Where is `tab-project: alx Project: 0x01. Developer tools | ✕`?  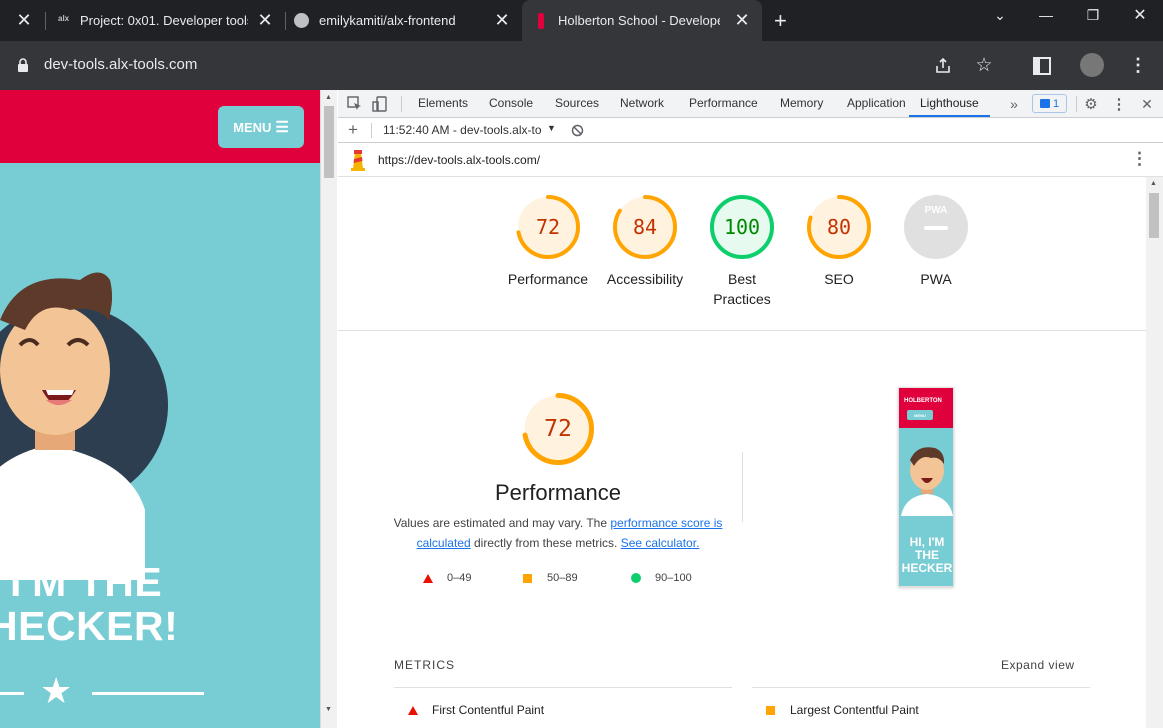
tab-project: alx Project: 0x01. Developer tools | ✕ is located at coordinates (167, 20).